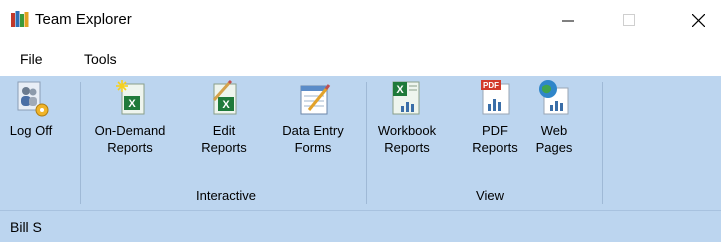 This screenshot has width=721, height=242. I want to click on users-gear-icon, so click(33, 99).